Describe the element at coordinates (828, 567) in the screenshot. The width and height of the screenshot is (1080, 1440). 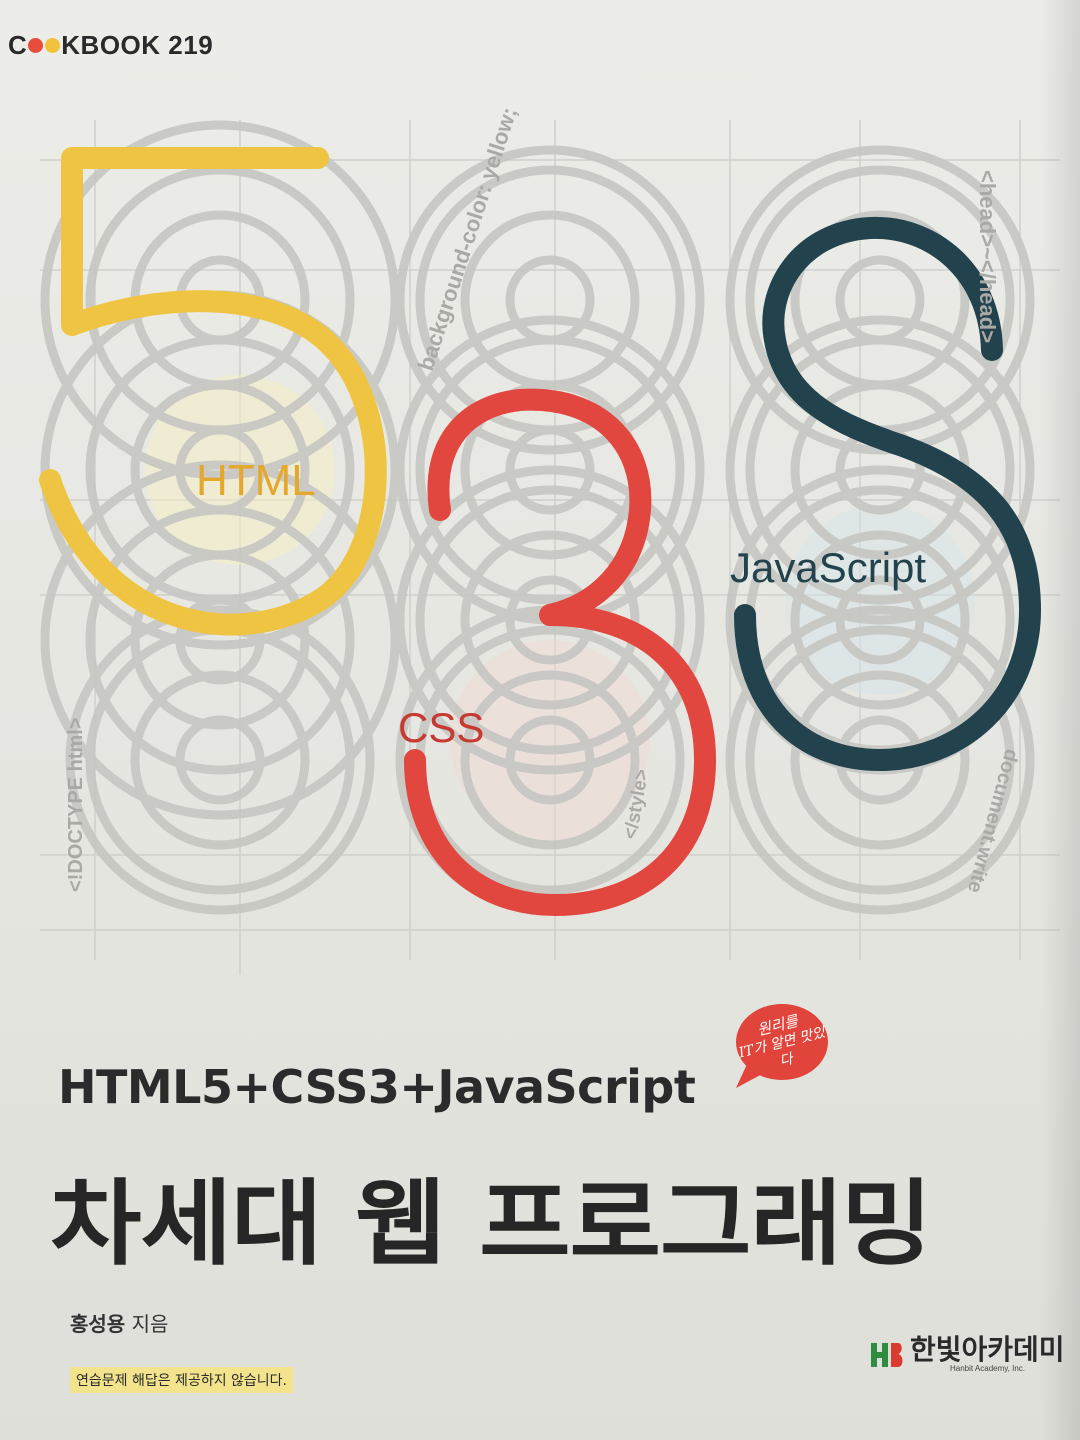
I see `javascript-label: JavaScript` at that location.